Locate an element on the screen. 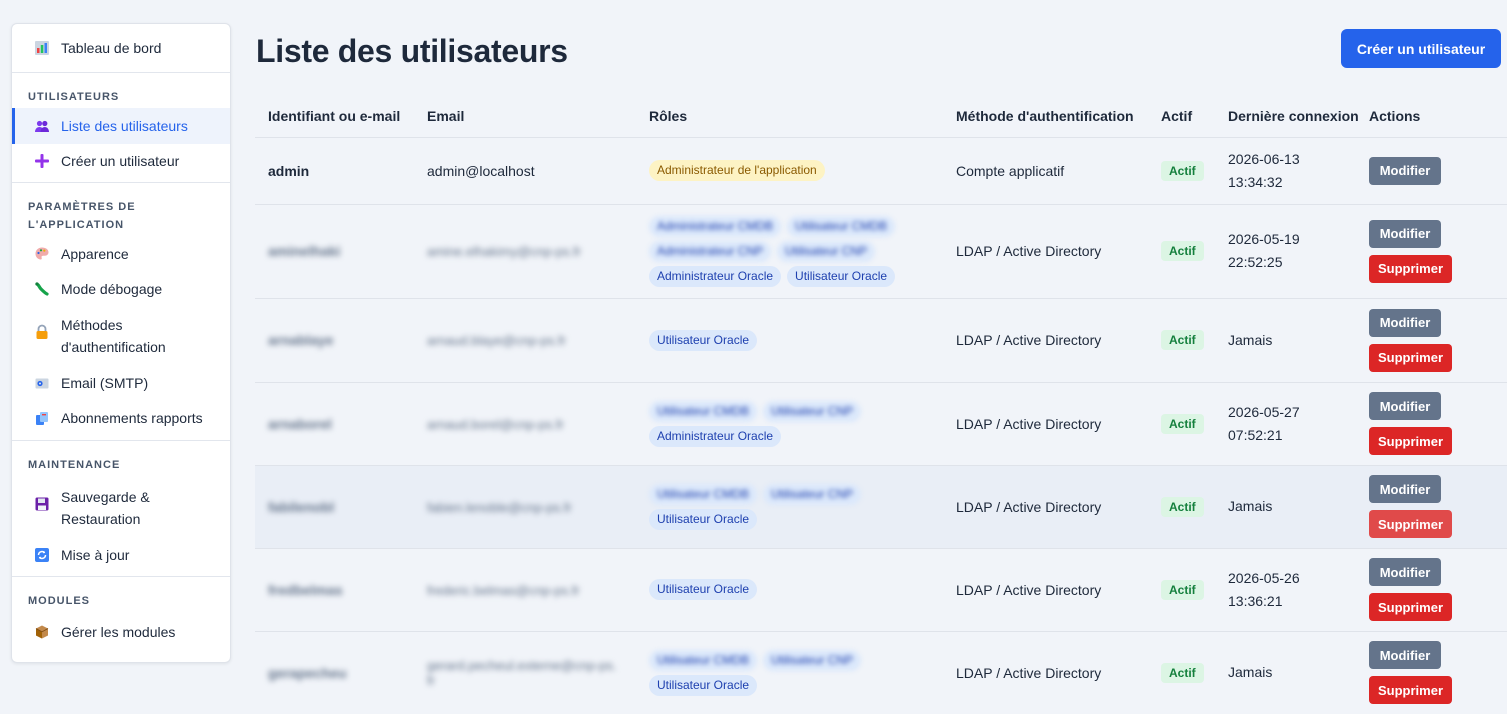 The height and width of the screenshot is (714, 1507). last-login-time: 13:34:32 is located at coordinates (1255, 181).